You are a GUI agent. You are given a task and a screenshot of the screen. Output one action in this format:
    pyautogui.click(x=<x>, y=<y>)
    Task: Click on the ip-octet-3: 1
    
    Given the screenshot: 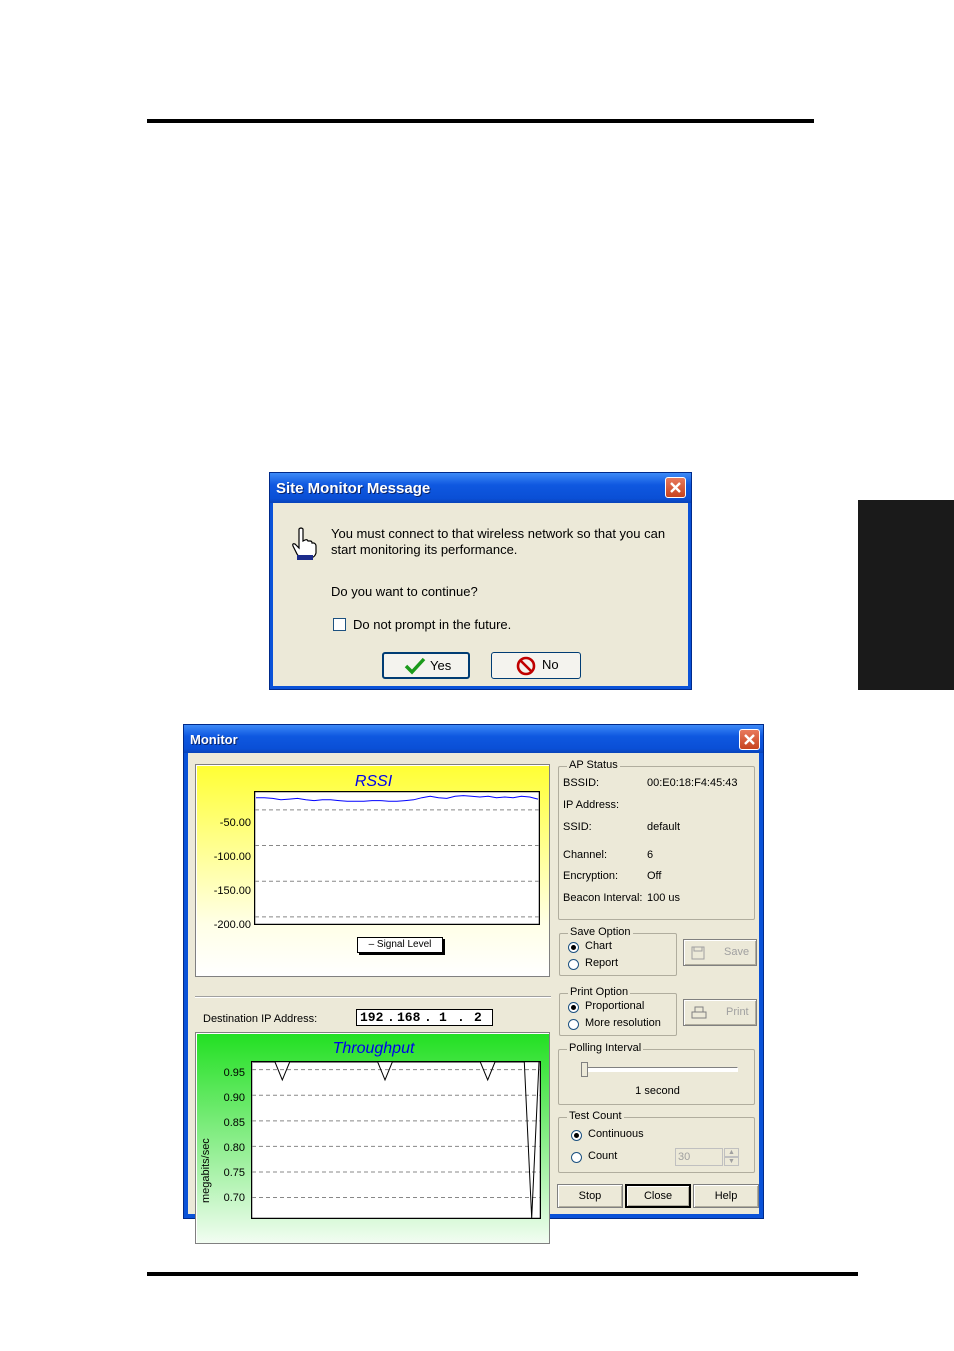 What is the action you would take?
    pyautogui.click(x=443, y=1017)
    